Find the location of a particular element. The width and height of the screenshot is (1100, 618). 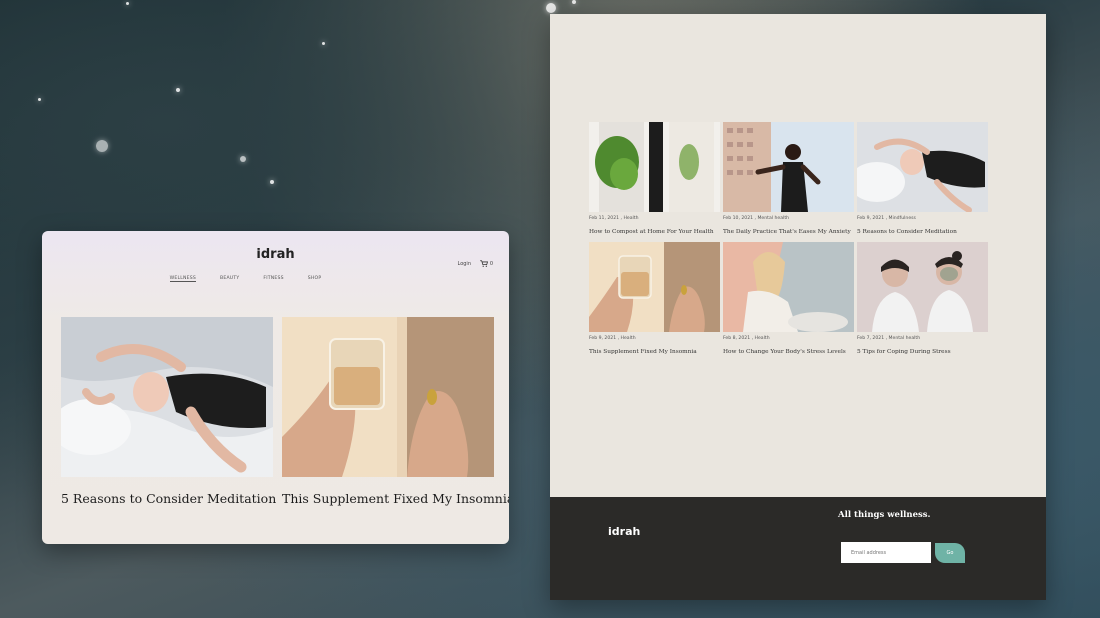

post-meta: Feb 9, 2021 , Health is located at coordinates (612, 338).